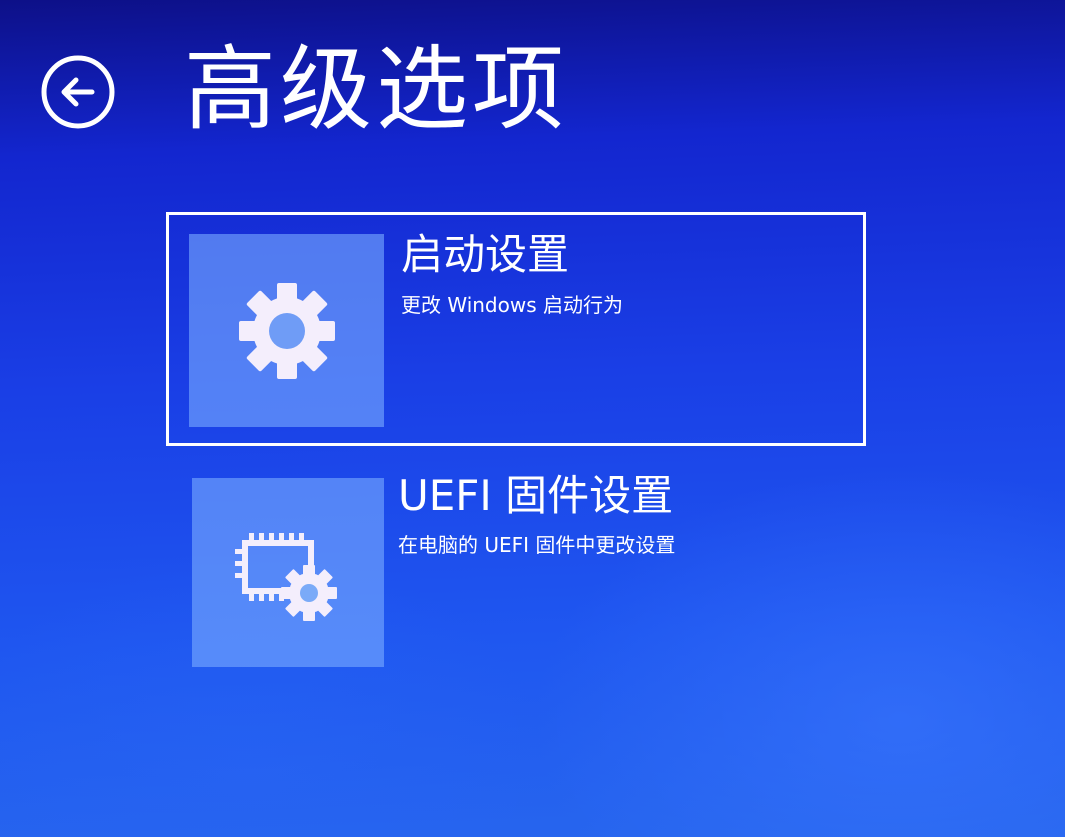  I want to click on page-title: 高级选项, so click(376, 89).